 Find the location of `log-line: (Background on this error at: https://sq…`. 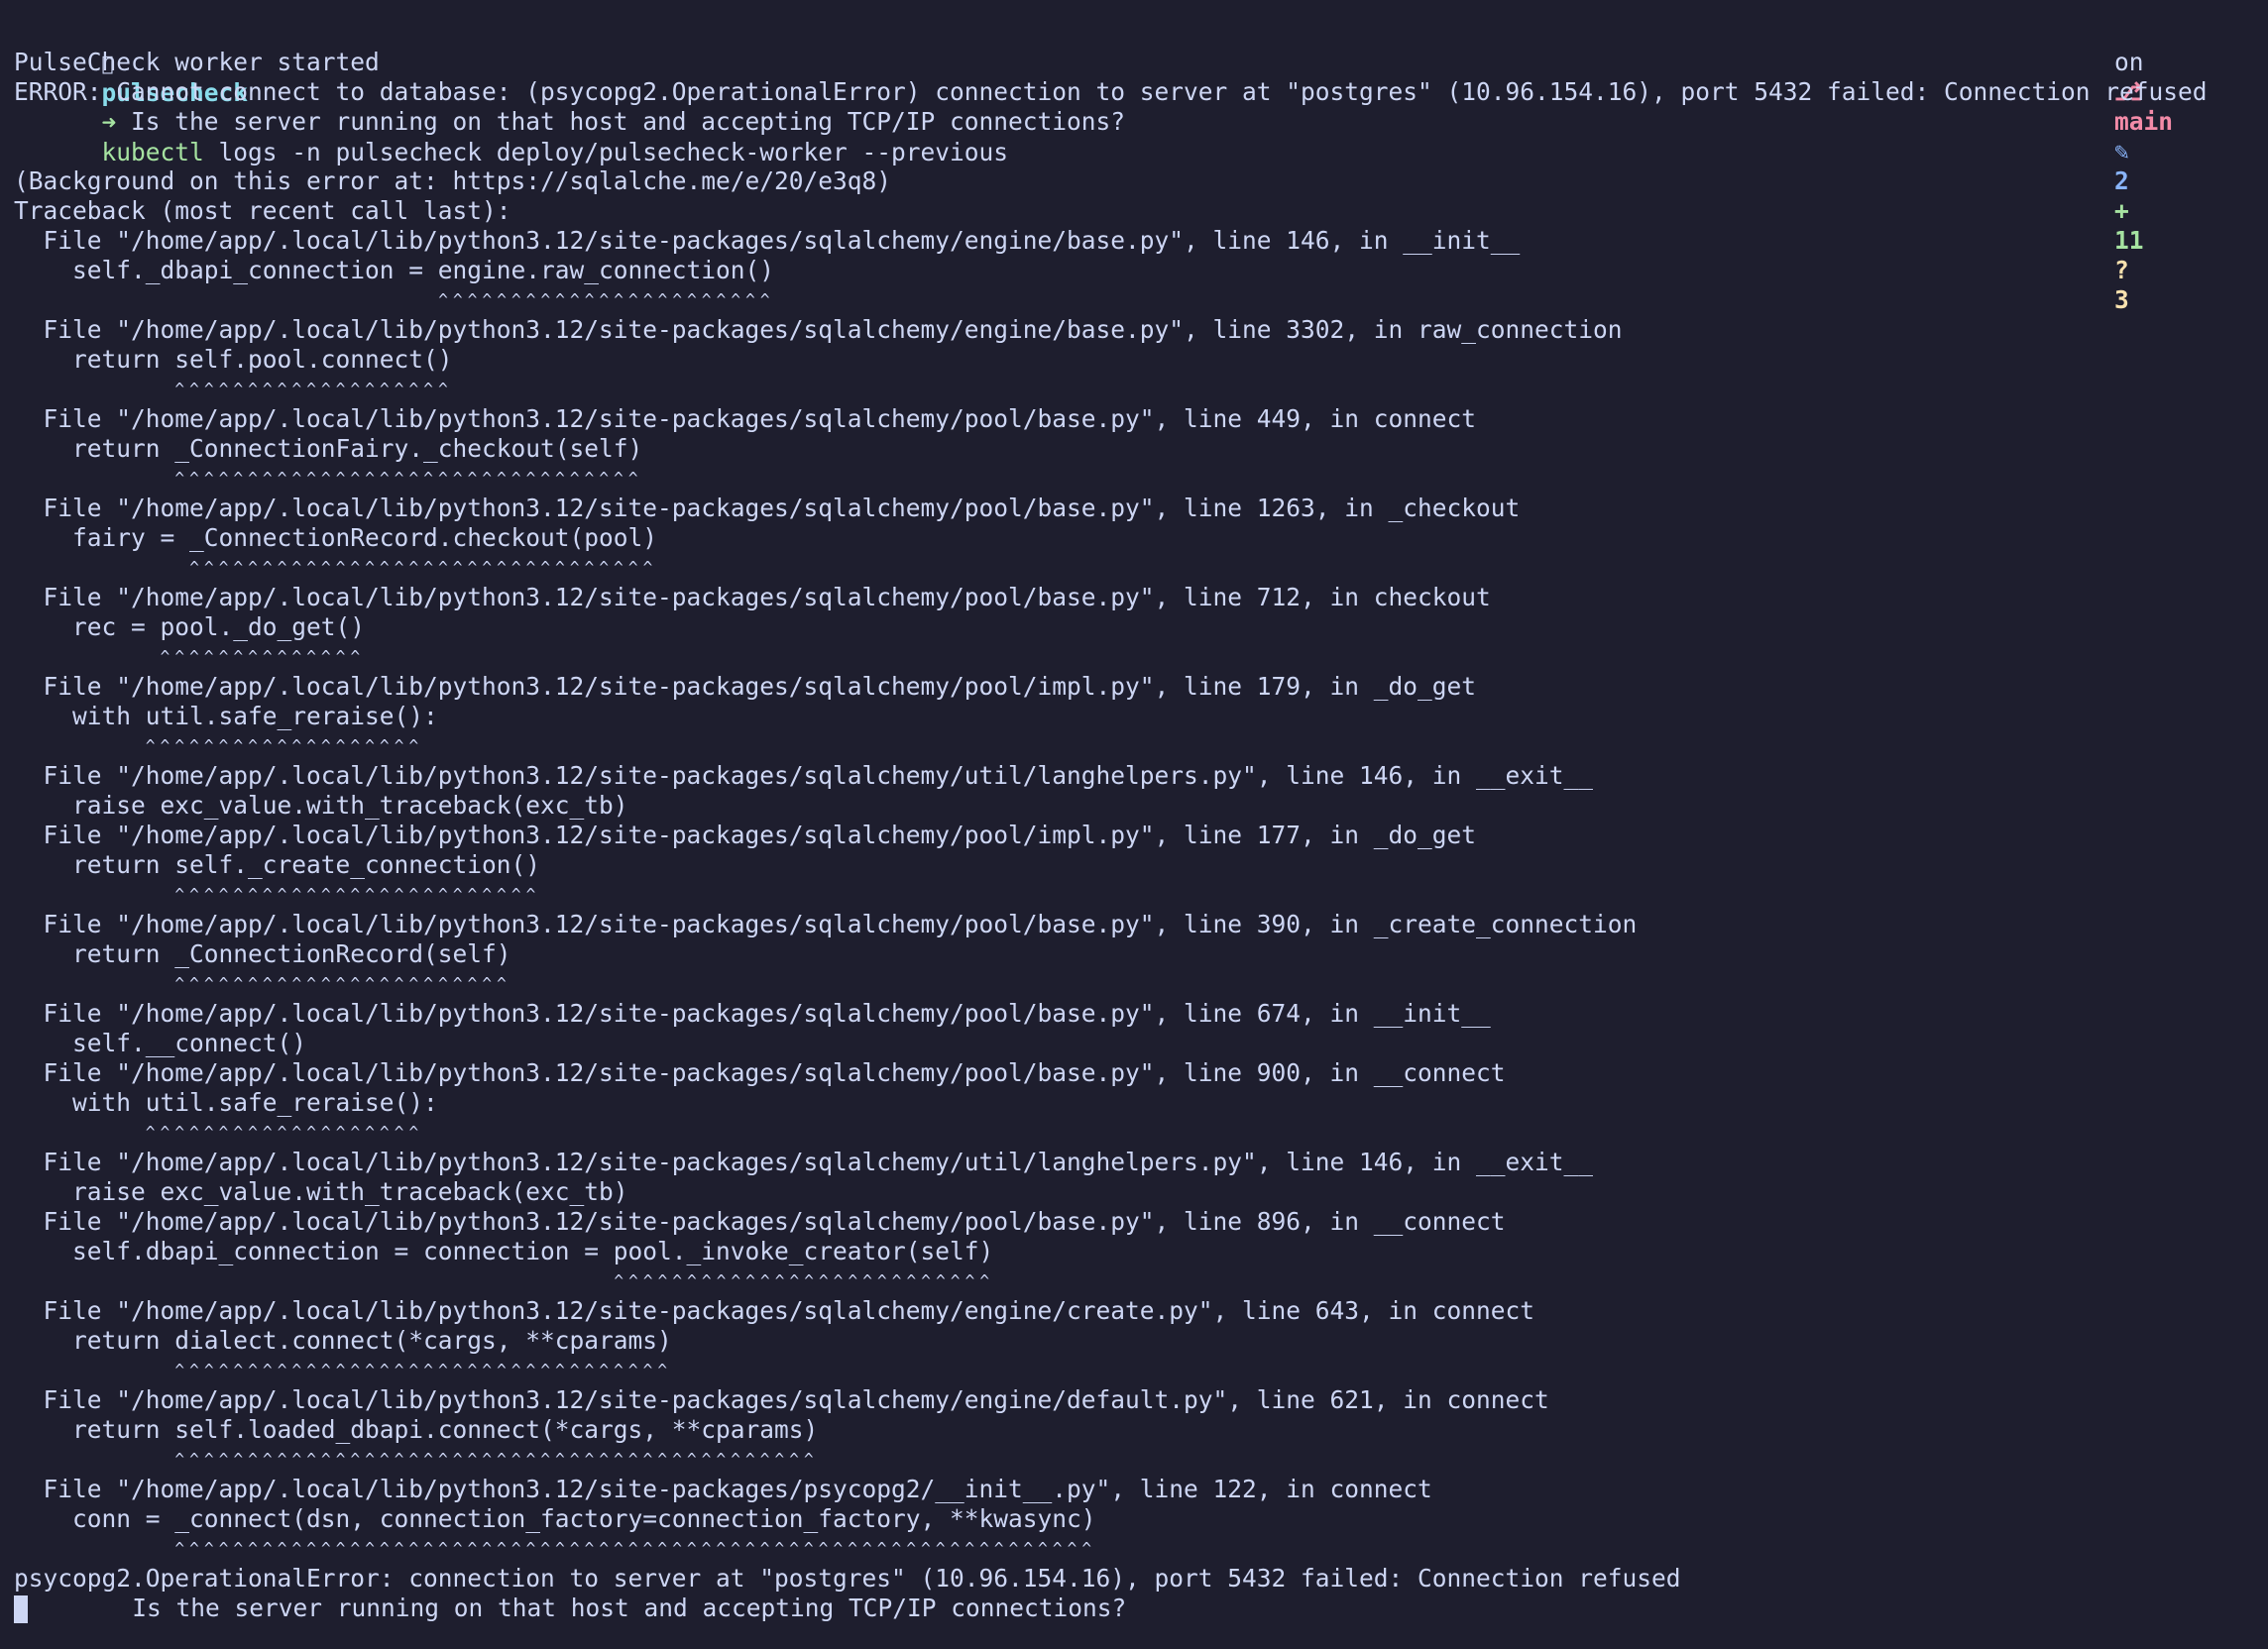

log-line: (Background on this error at: https://sq… is located at coordinates (453, 180).